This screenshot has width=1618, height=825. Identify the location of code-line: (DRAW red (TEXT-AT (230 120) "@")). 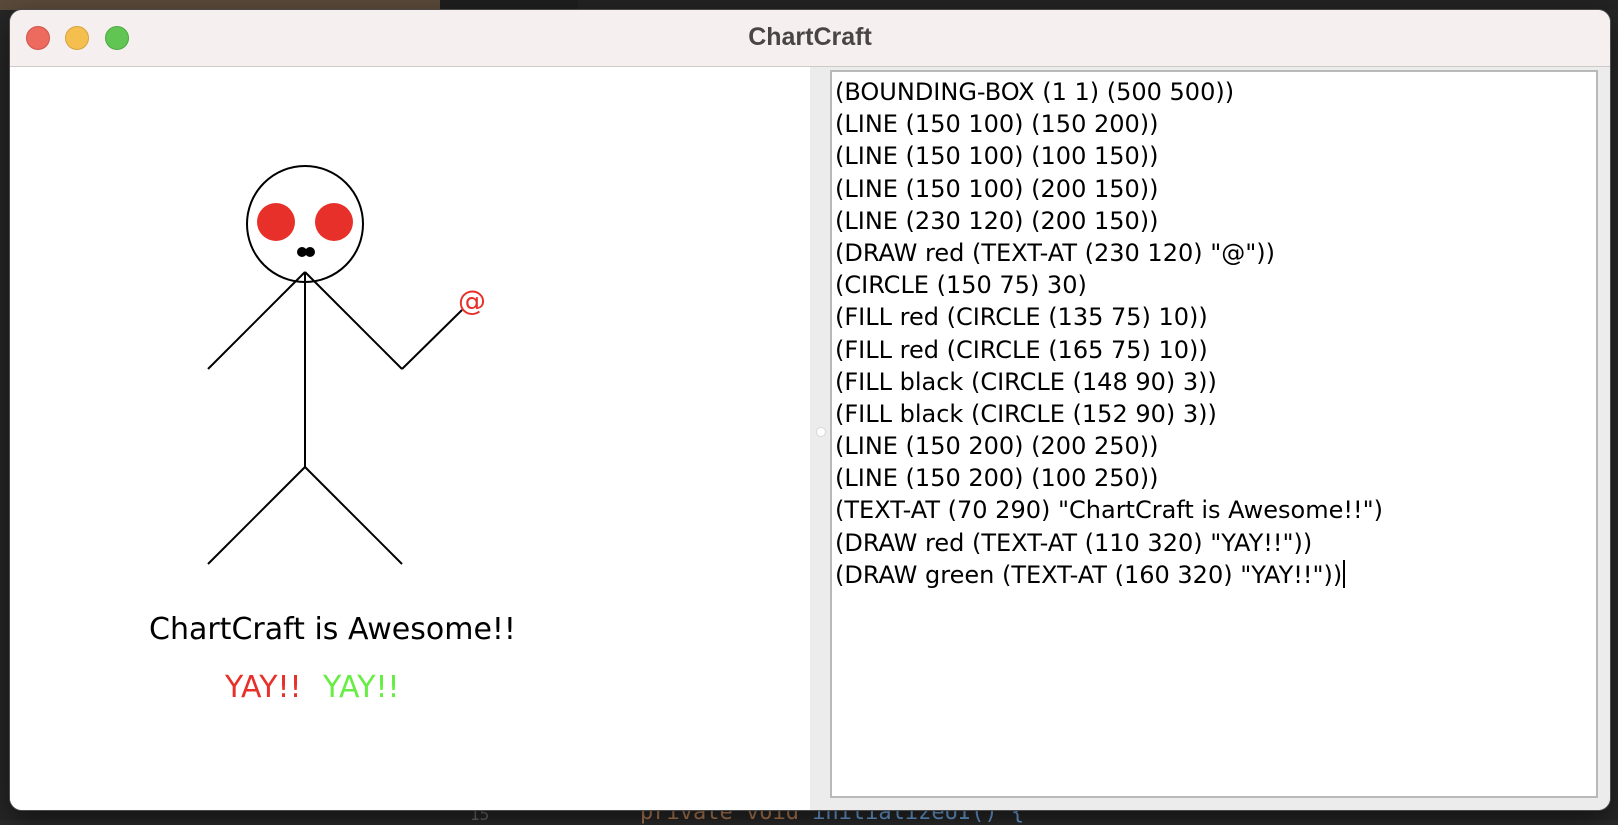
(1055, 252).